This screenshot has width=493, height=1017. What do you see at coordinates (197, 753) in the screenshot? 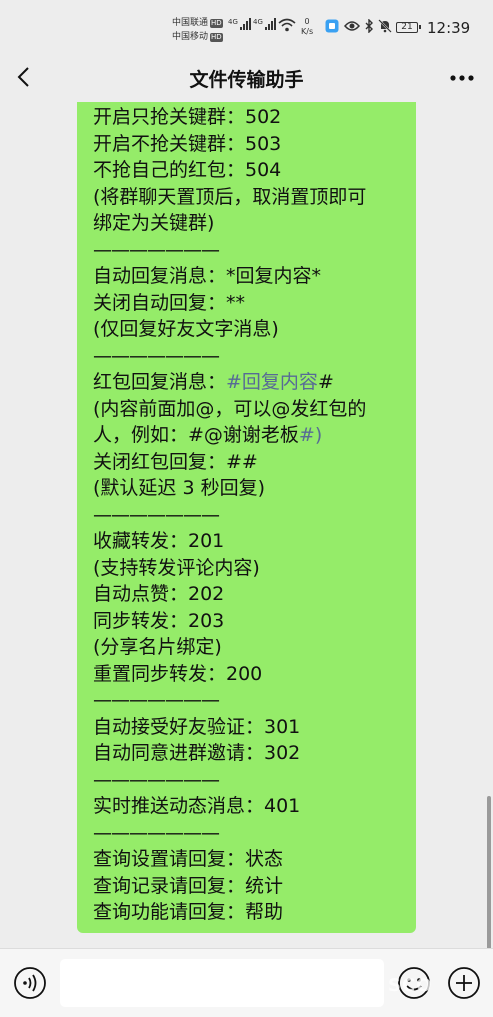
I see `message-line: 自动同意进群邀请：302` at bounding box center [197, 753].